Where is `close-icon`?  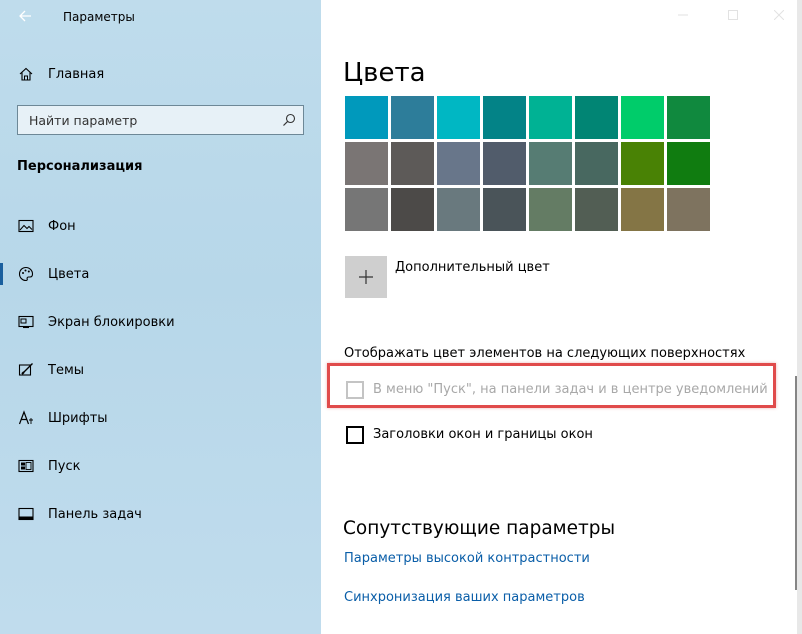
close-icon is located at coordinates (779, 15).